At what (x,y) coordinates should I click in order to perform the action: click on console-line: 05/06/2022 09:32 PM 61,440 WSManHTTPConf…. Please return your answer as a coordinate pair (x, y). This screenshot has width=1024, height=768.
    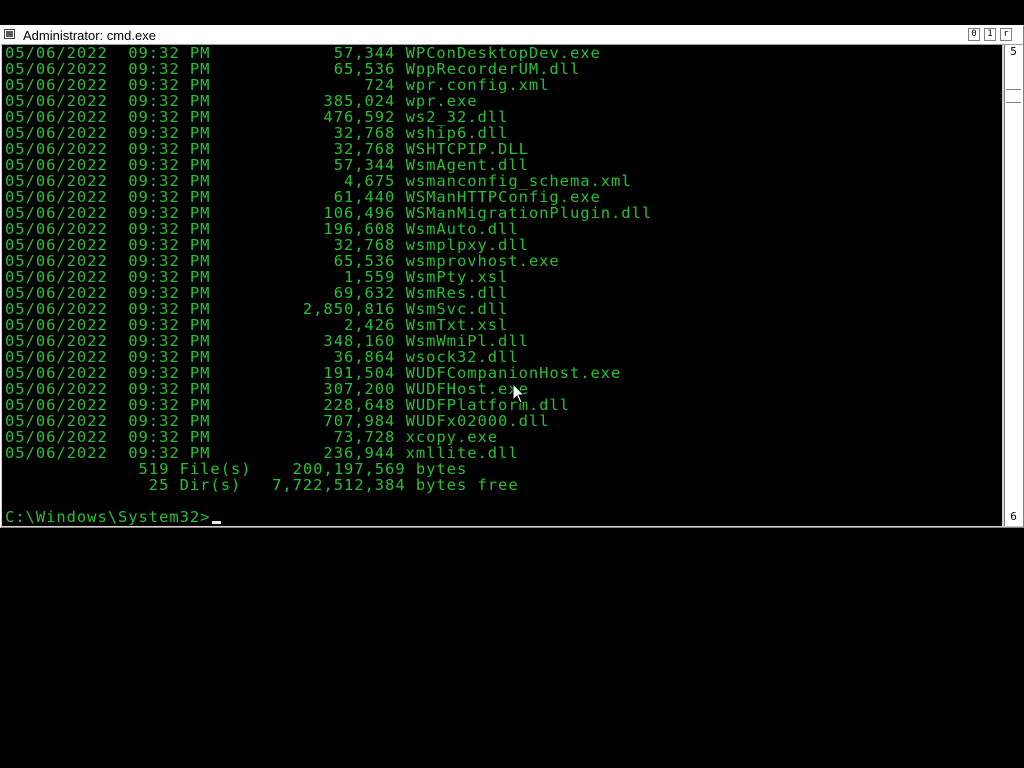
    Looking at the image, I should click on (303, 197).